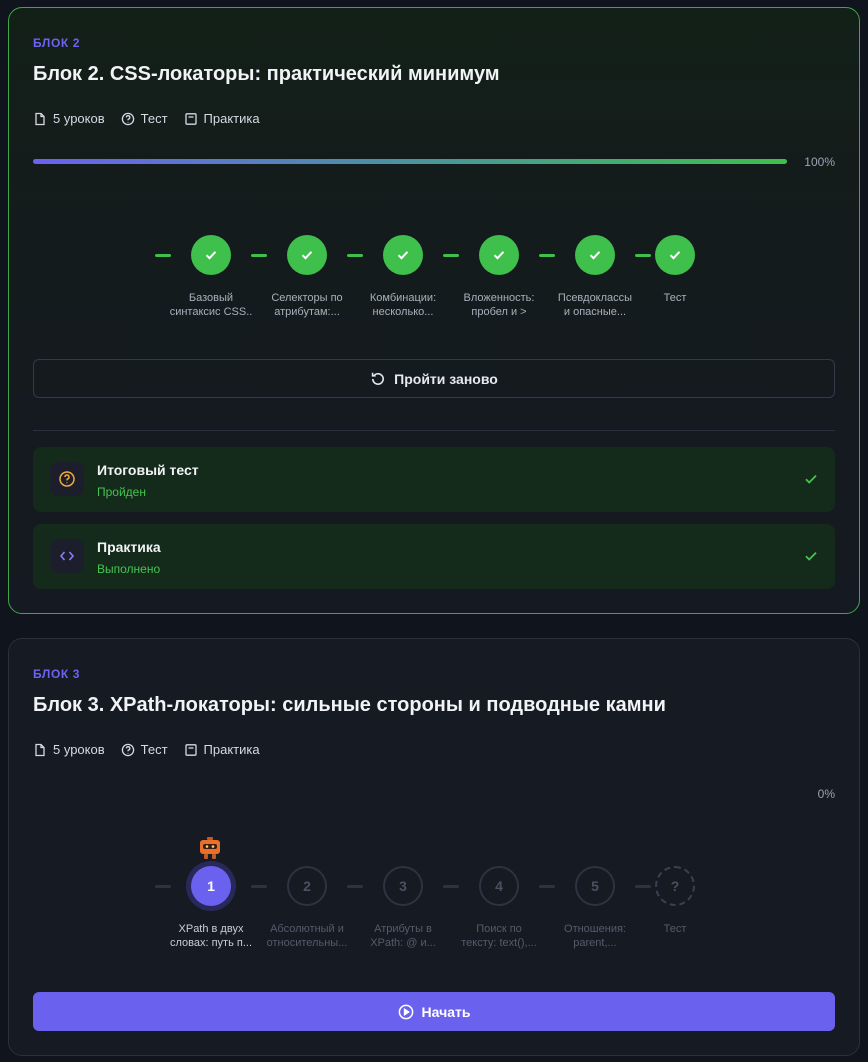  Describe the element at coordinates (499, 886) in the screenshot. I see `step-4-circle: 4` at that location.